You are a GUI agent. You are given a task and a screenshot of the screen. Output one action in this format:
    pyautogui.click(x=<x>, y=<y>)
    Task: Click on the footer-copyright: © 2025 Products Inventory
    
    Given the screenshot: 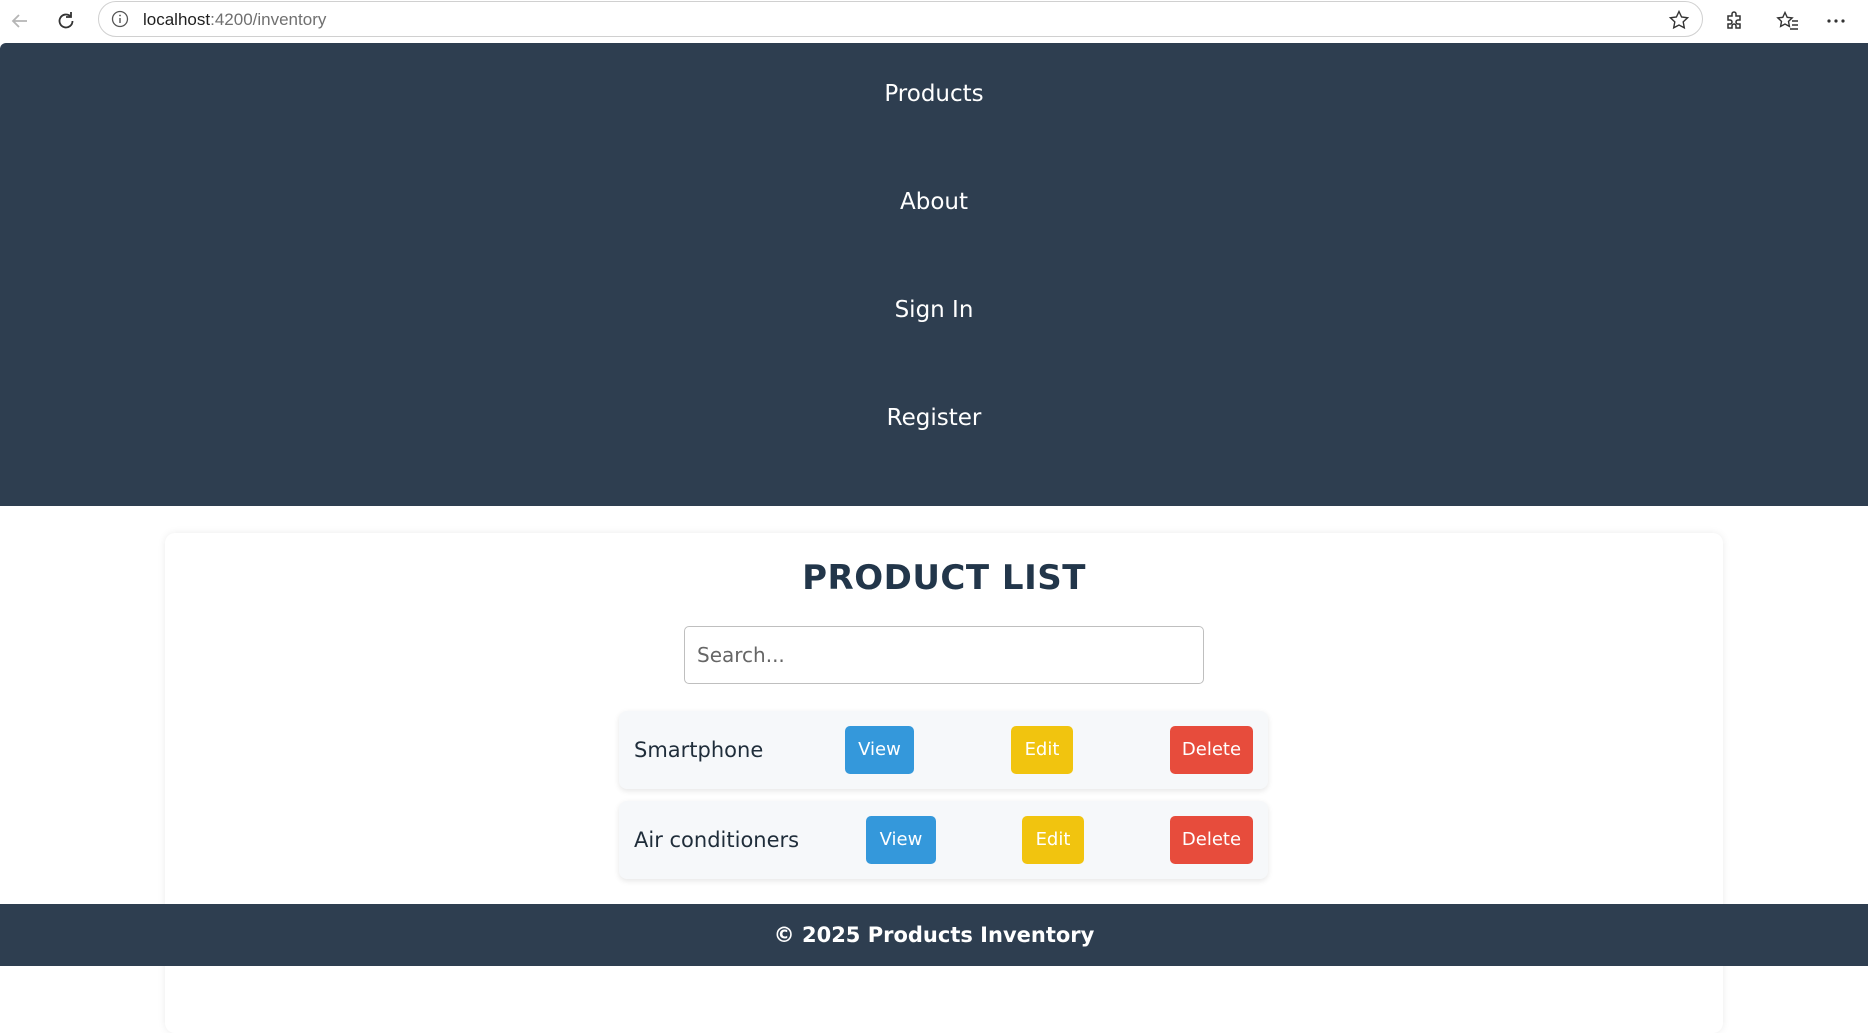 What is the action you would take?
    pyautogui.click(x=934, y=935)
    